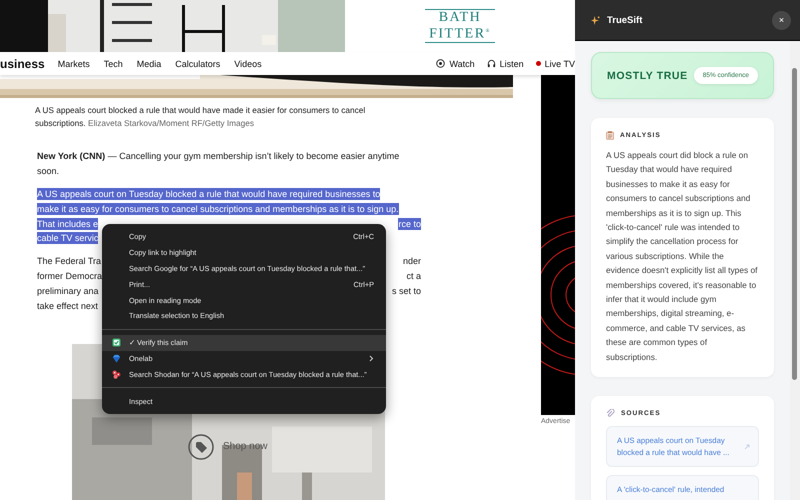  Describe the element at coordinates (794, 224) in the screenshot. I see `scroll-thumb` at that location.